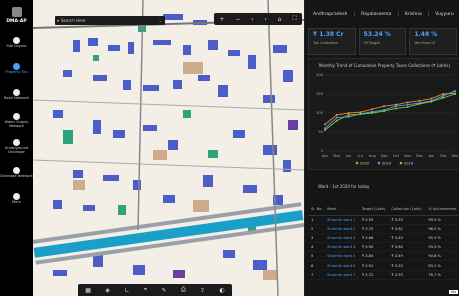  What do you see at coordinates (344, 186) in the screenshot?
I see `table-title: Ward - 1st 2020 for today` at bounding box center [344, 186].